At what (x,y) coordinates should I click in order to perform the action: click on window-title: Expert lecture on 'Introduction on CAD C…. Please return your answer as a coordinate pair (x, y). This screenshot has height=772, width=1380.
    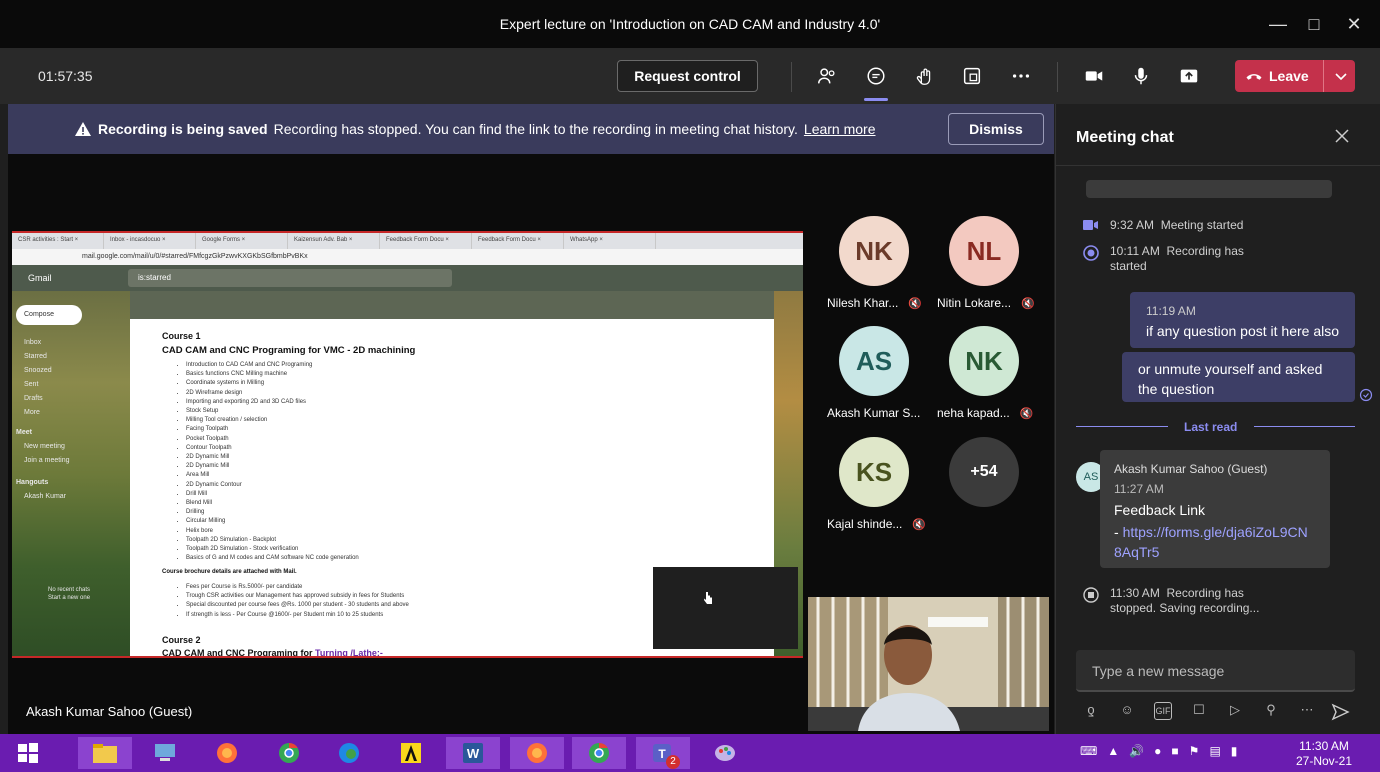
    Looking at the image, I should click on (690, 24).